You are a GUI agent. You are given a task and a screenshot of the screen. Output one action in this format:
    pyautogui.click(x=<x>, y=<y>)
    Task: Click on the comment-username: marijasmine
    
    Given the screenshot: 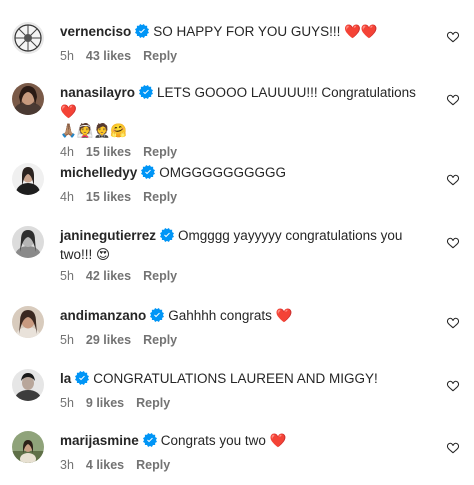 What is the action you would take?
    pyautogui.click(x=99, y=440)
    